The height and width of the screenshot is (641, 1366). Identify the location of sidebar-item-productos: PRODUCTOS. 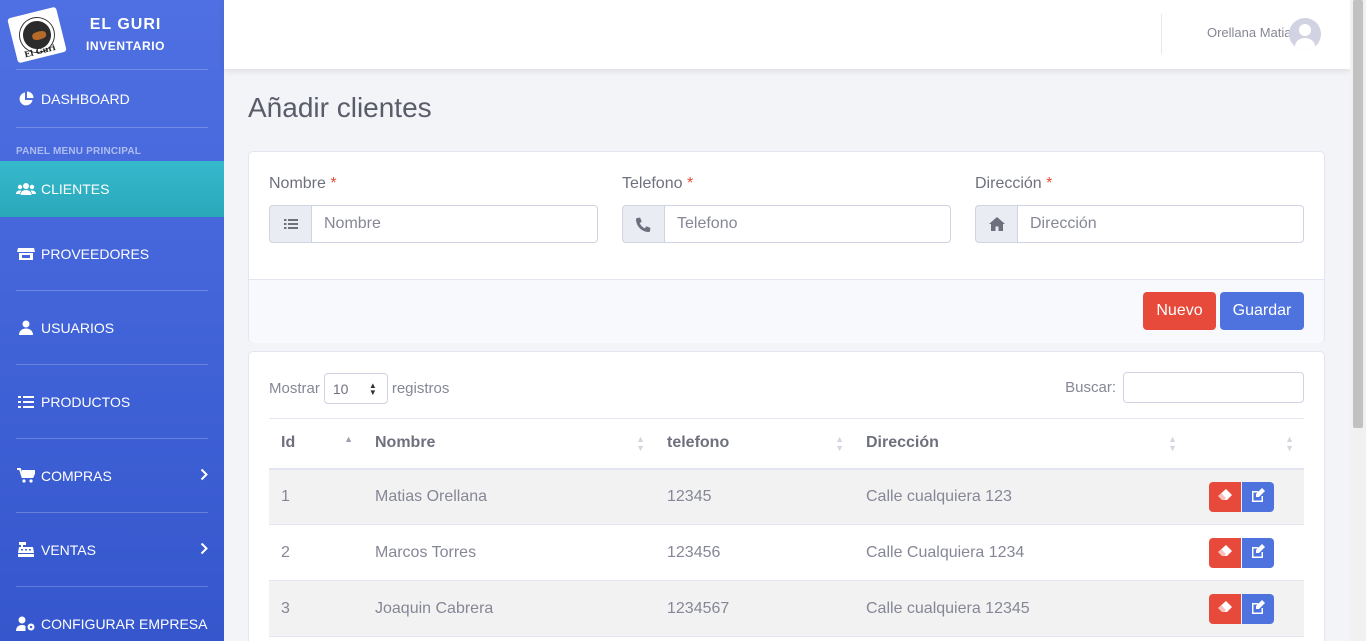
(112, 401).